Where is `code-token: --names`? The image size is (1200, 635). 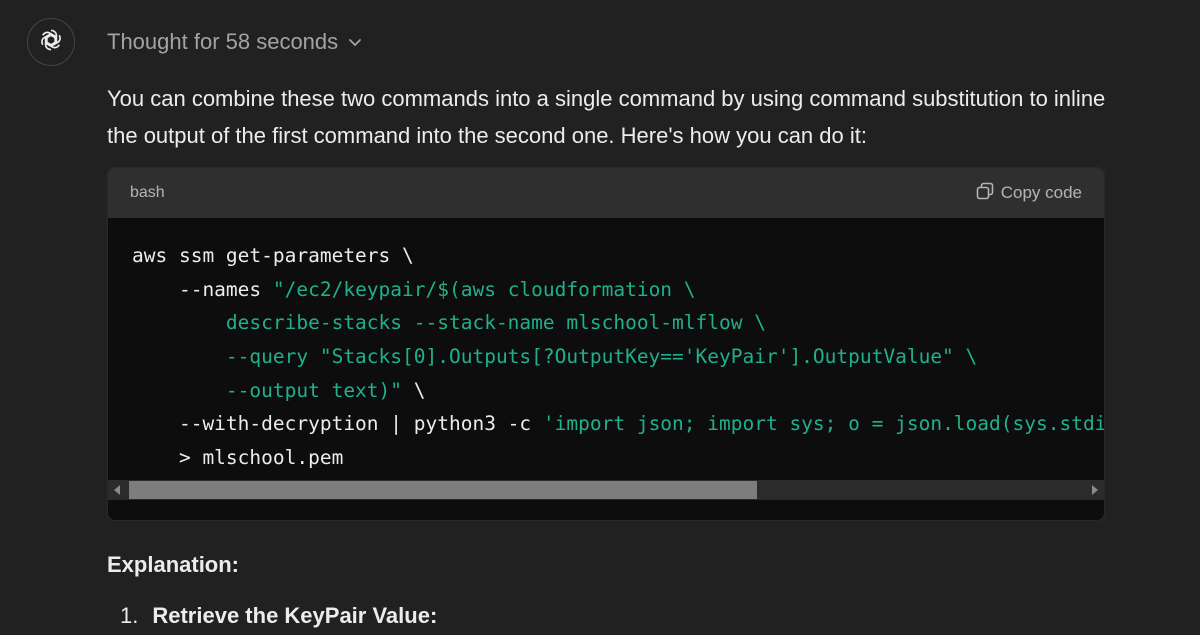
code-token: --names is located at coordinates (202, 289).